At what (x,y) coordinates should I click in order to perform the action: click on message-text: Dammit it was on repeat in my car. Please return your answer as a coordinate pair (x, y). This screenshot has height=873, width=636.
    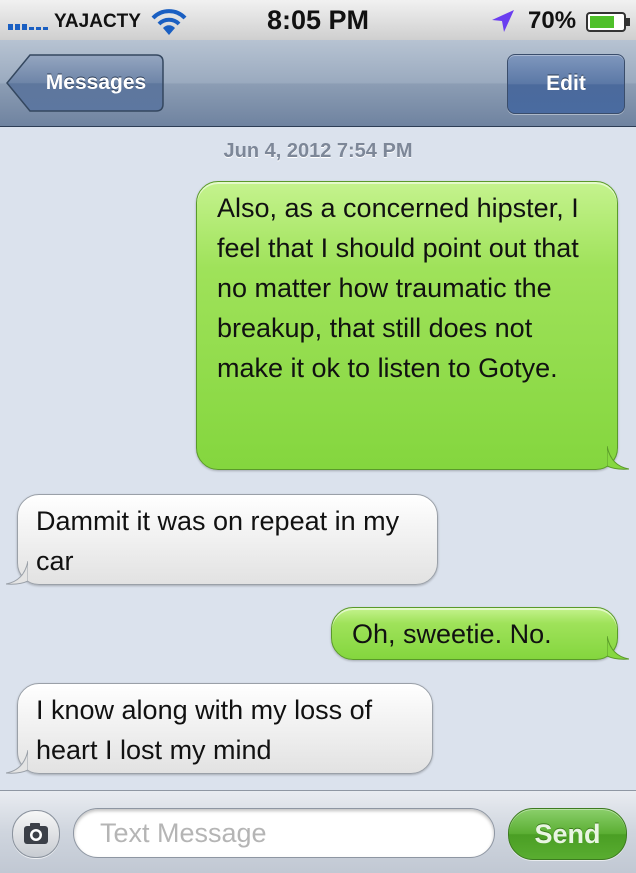
    Looking at the image, I should click on (218, 541).